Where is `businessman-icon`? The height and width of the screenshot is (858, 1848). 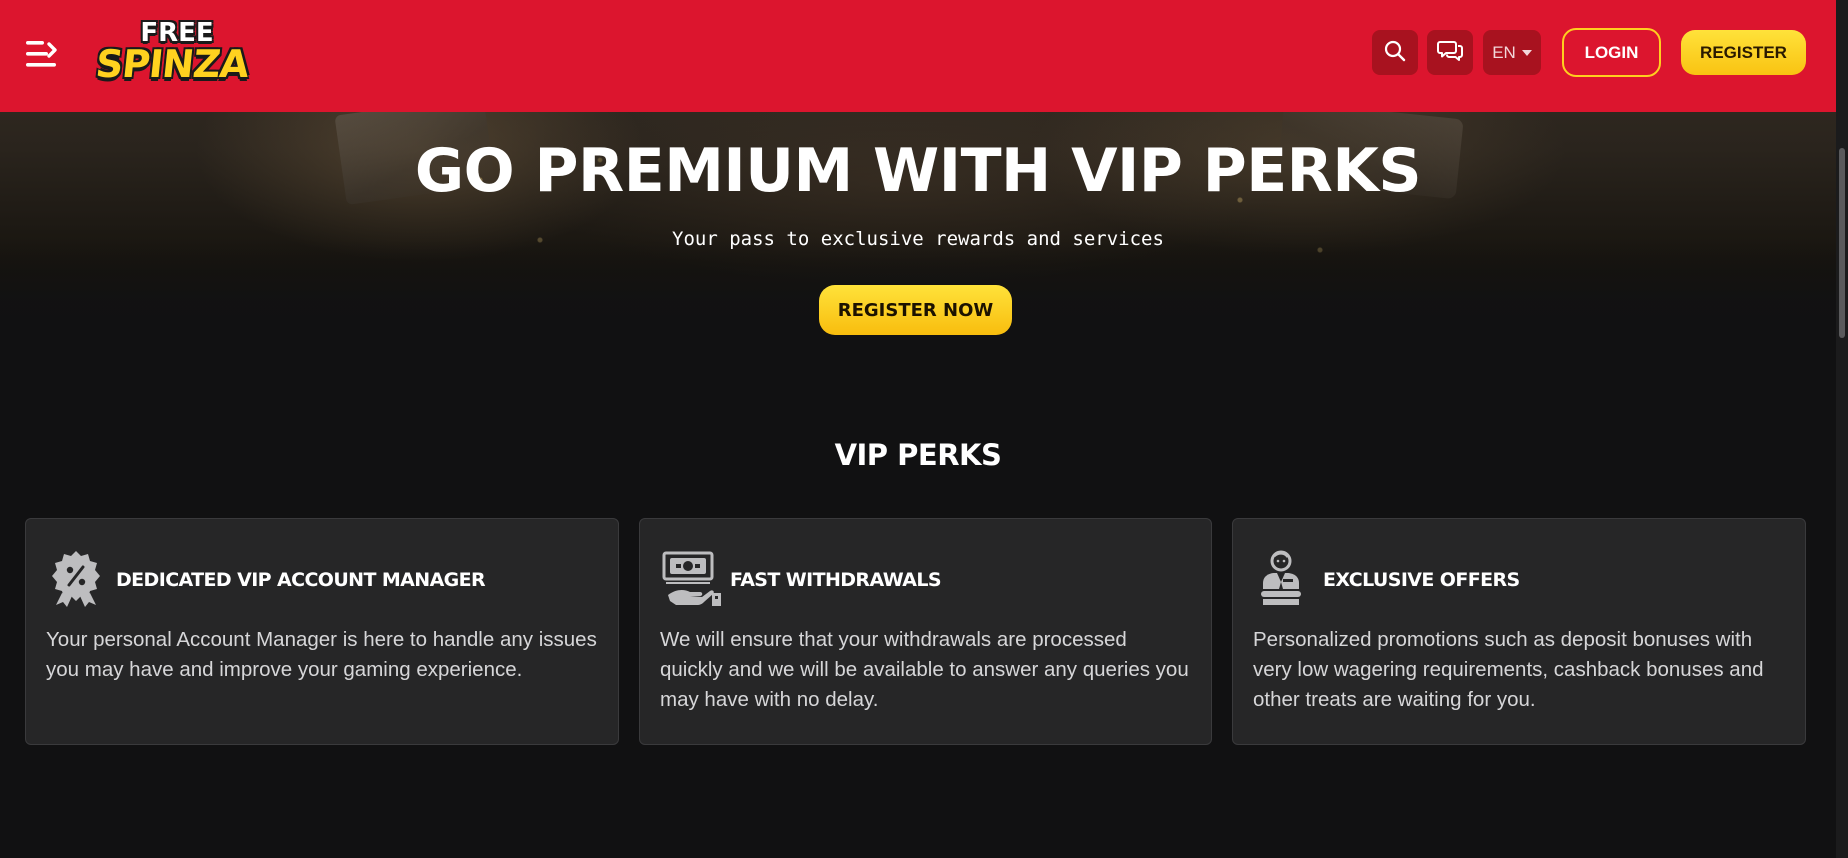 businessman-icon is located at coordinates (1283, 578).